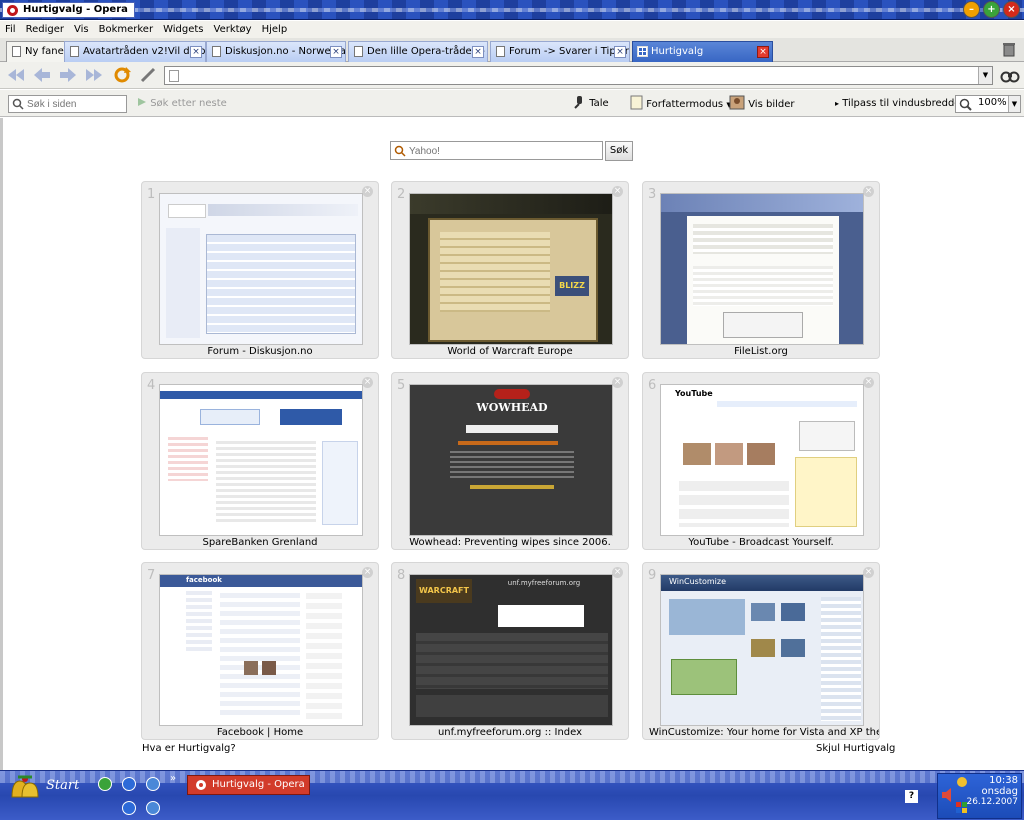 The width and height of the screenshot is (1024, 820). What do you see at coordinates (572, 286) in the screenshot?
I see `thumb-badge: BLIZZ` at bounding box center [572, 286].